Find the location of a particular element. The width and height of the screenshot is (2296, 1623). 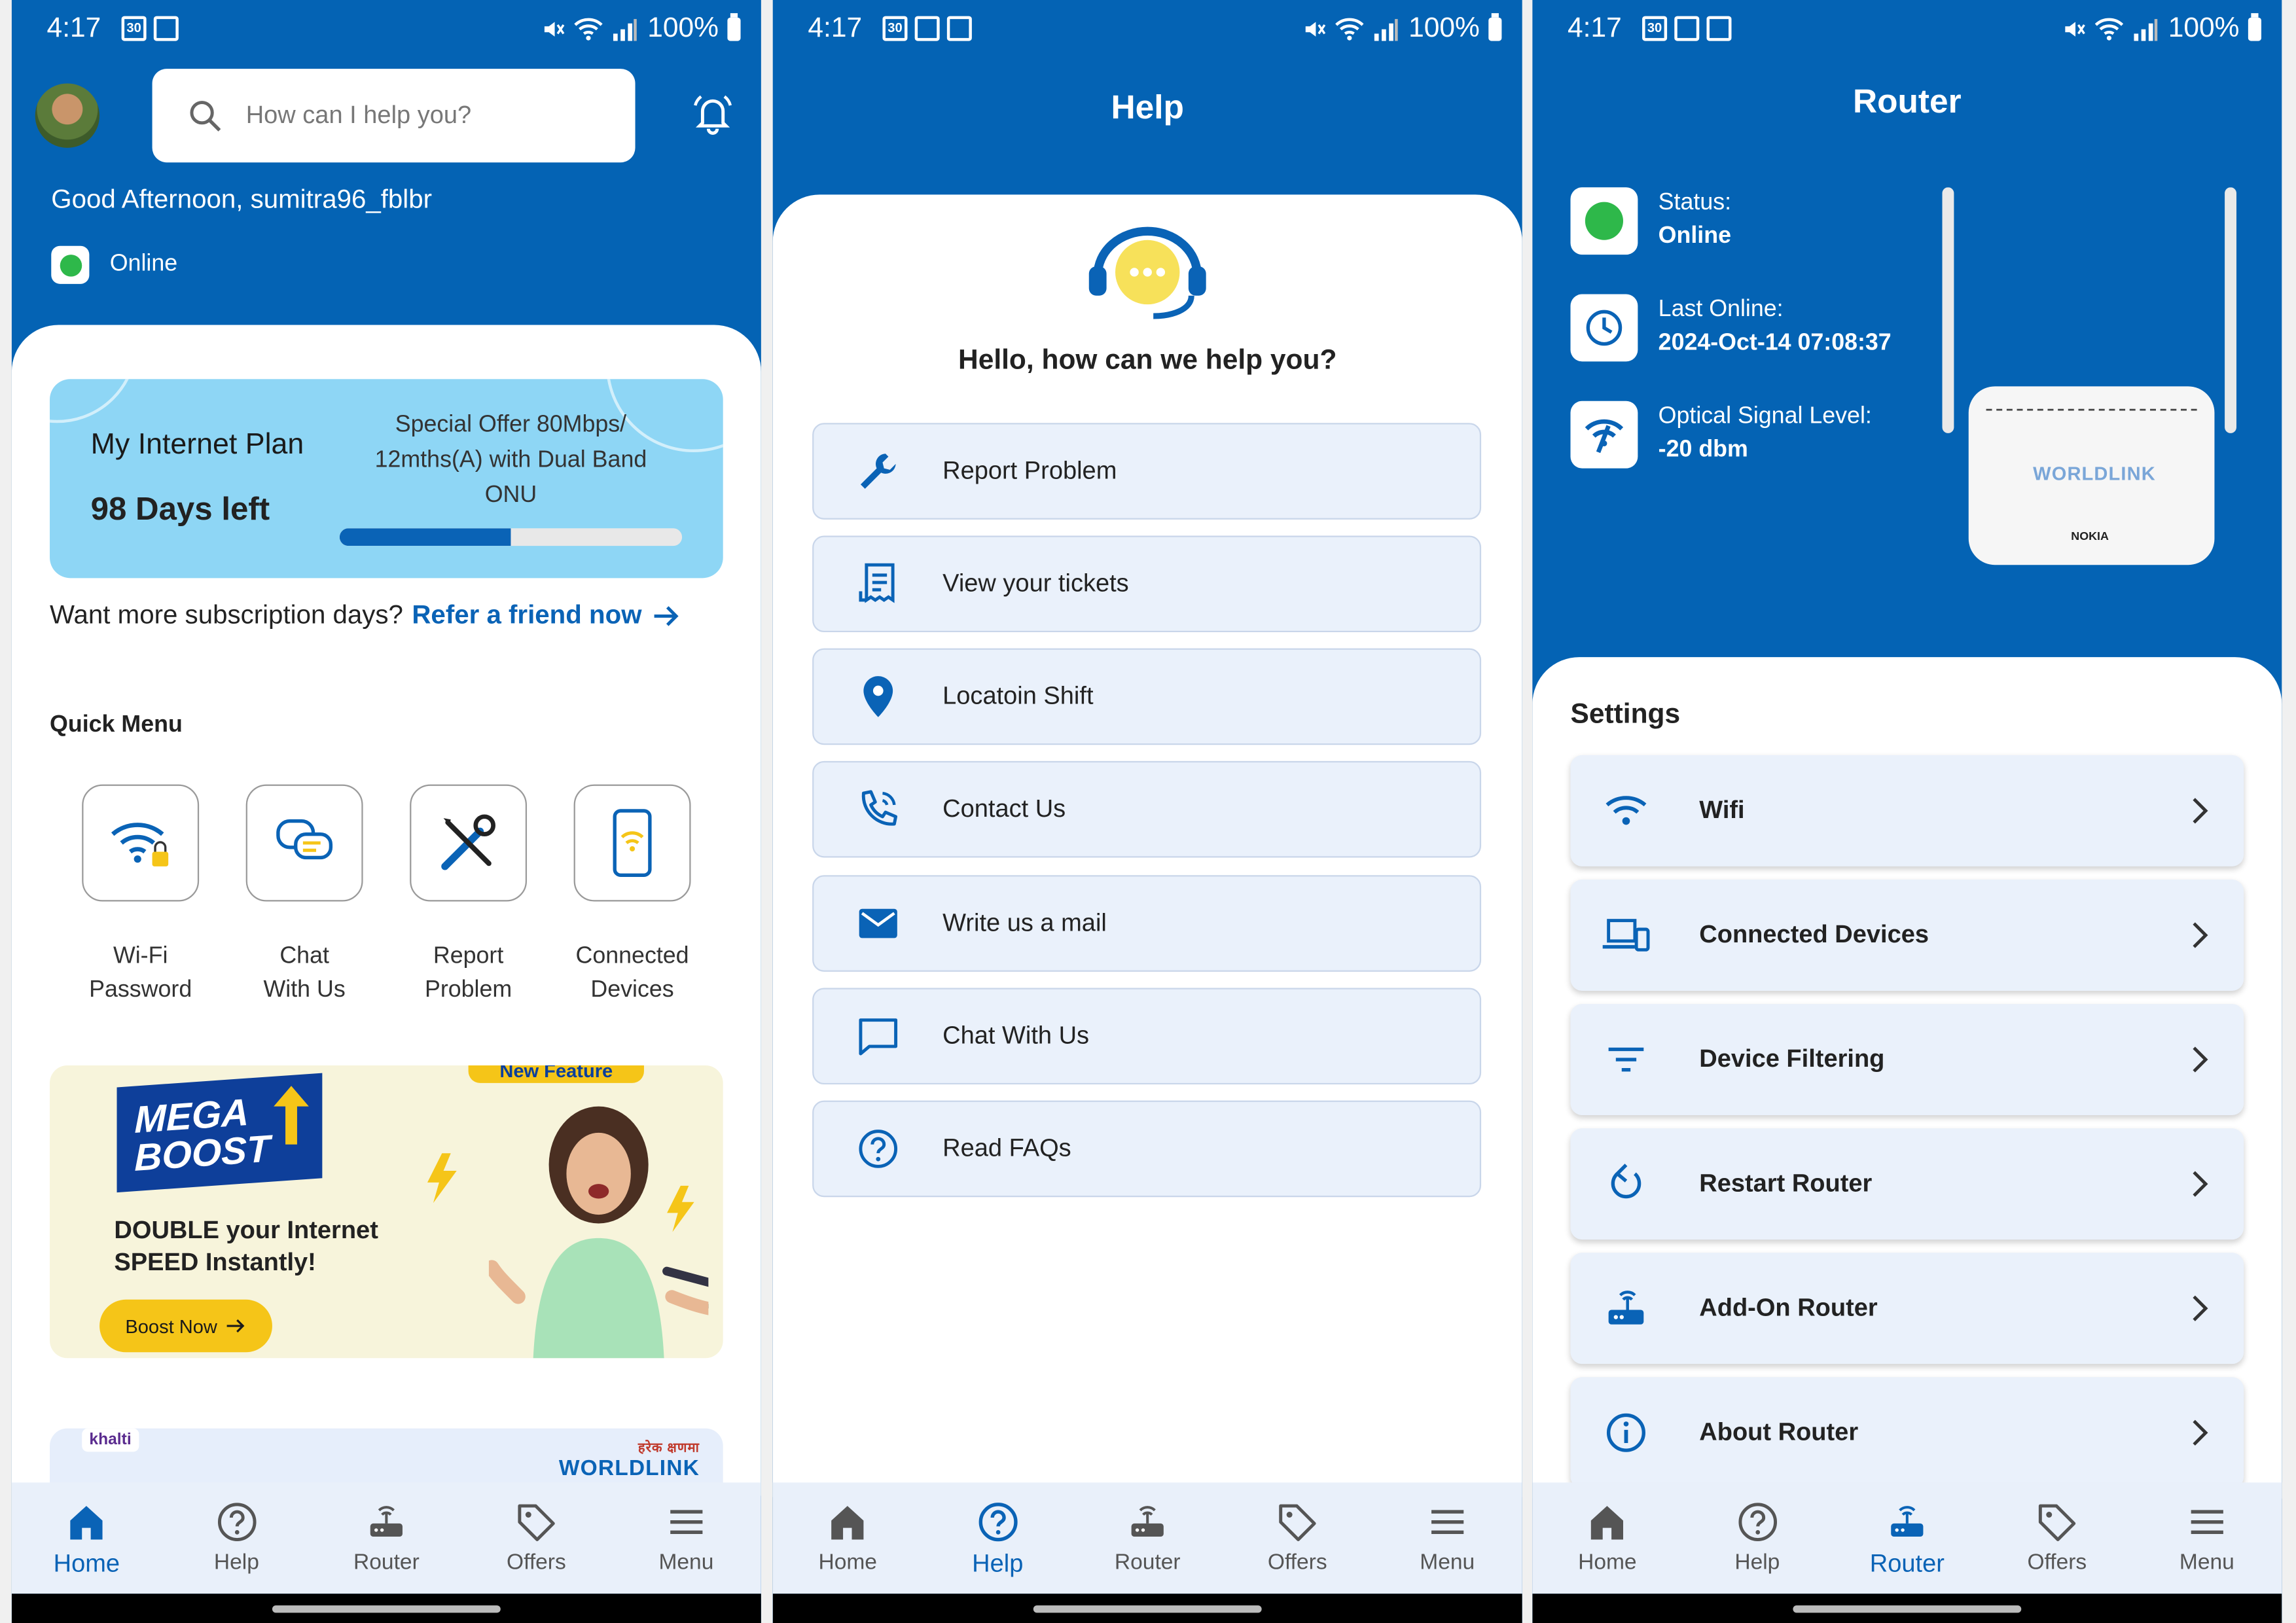

promo-model-image is located at coordinates (598, 1232).